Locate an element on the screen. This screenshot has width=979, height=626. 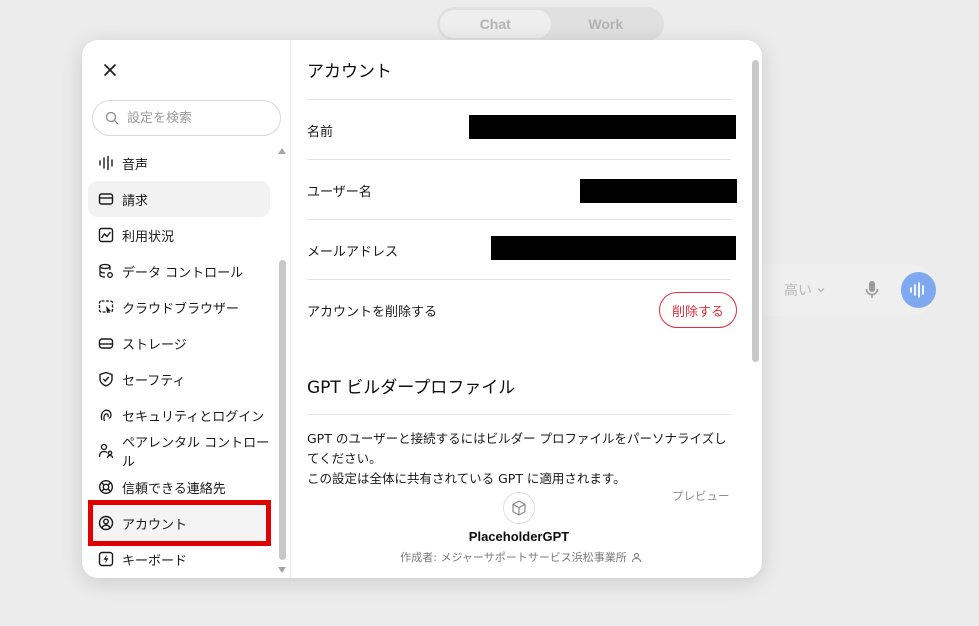
sidebar-scroll-down is located at coordinates (282, 570).